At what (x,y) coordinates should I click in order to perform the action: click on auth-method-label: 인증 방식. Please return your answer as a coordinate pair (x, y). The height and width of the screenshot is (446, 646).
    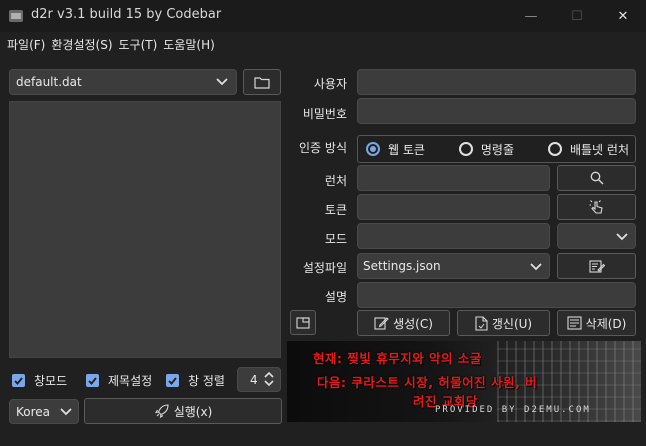
    Looking at the image, I should click on (323, 148).